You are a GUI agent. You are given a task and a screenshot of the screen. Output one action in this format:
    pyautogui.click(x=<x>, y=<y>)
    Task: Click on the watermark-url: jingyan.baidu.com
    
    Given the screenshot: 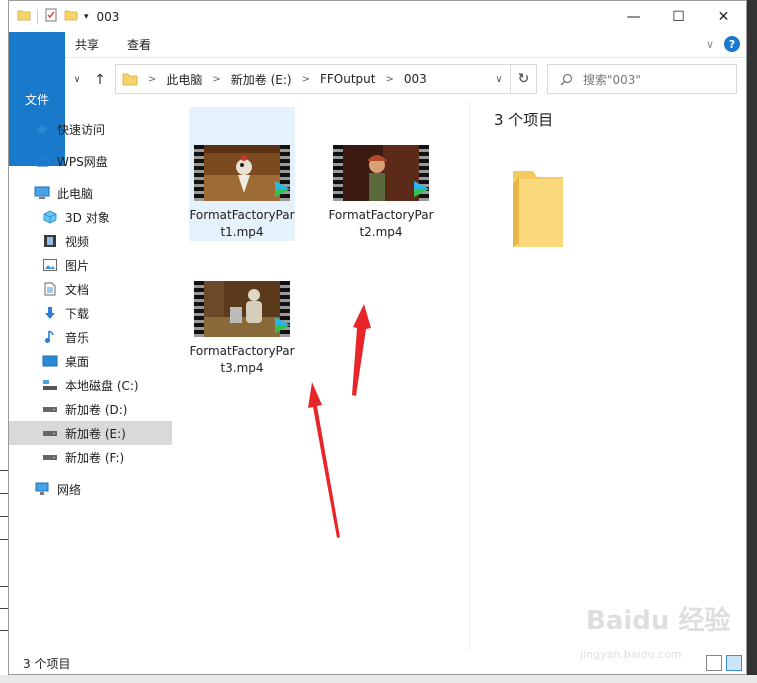 What is the action you would take?
    pyautogui.click(x=631, y=654)
    